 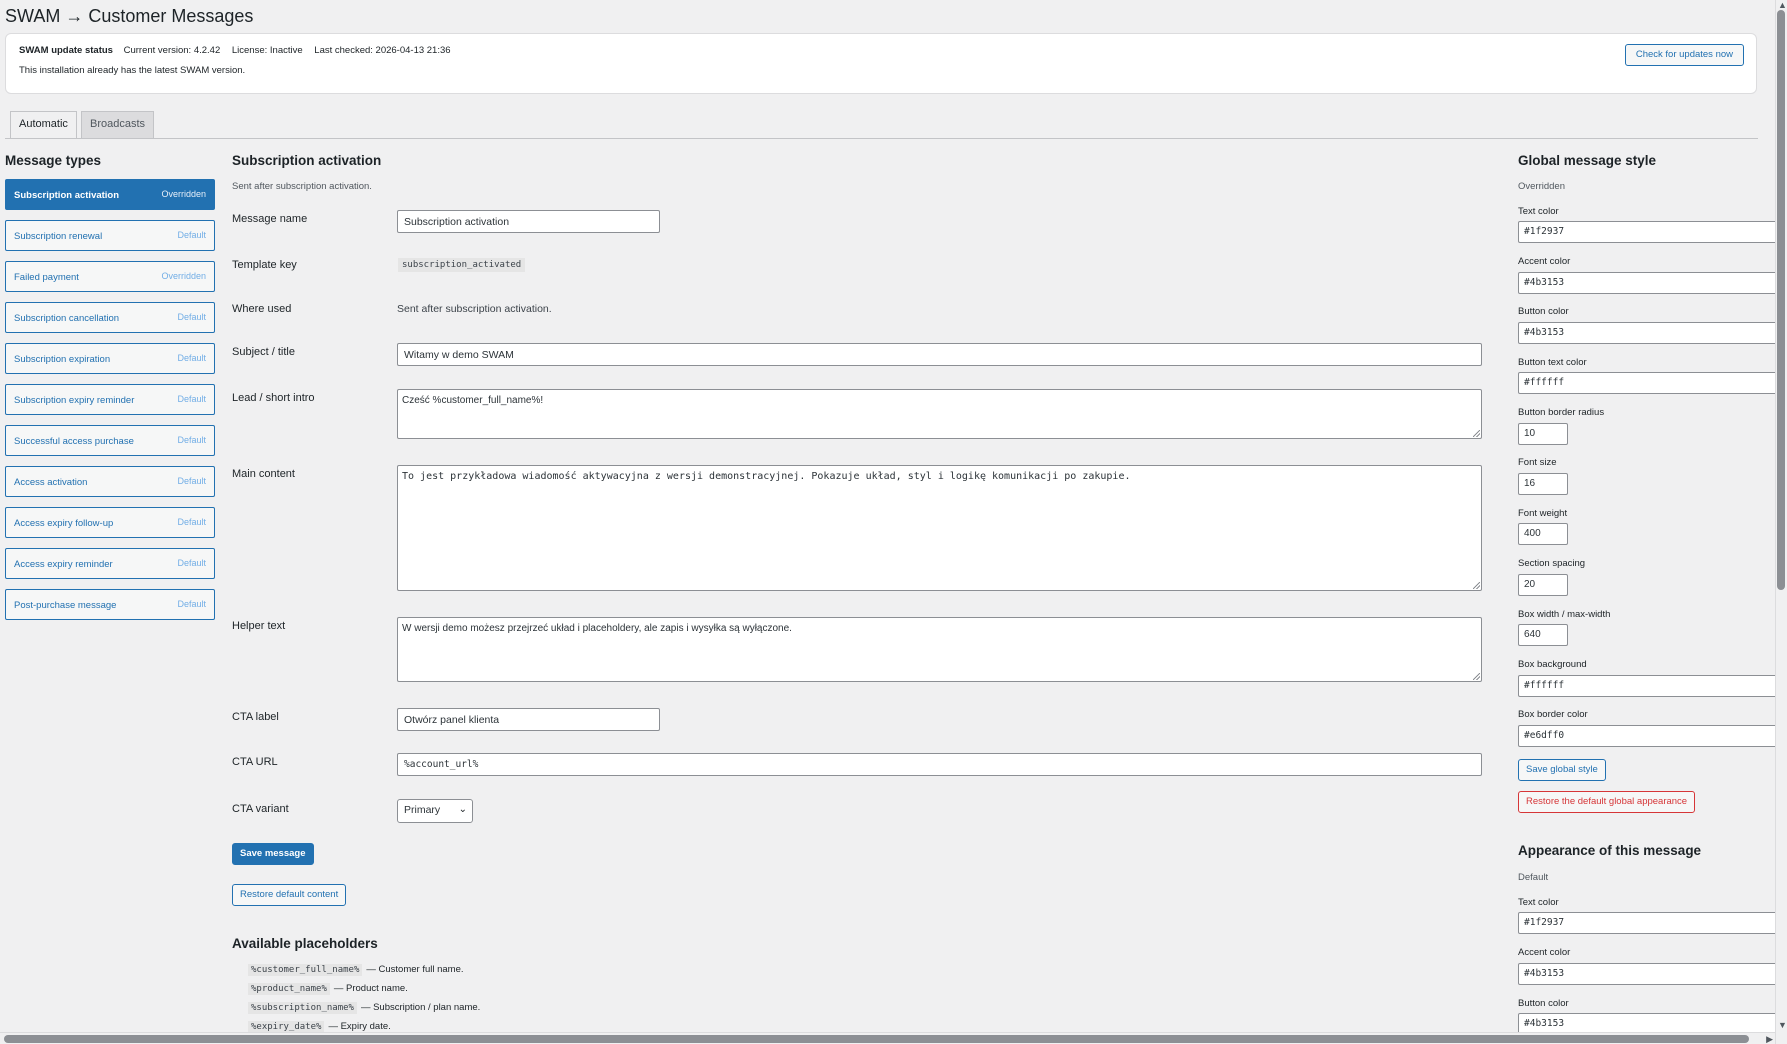 I want to click on message-text-color-input: #1f2937, so click(x=1648, y=923).